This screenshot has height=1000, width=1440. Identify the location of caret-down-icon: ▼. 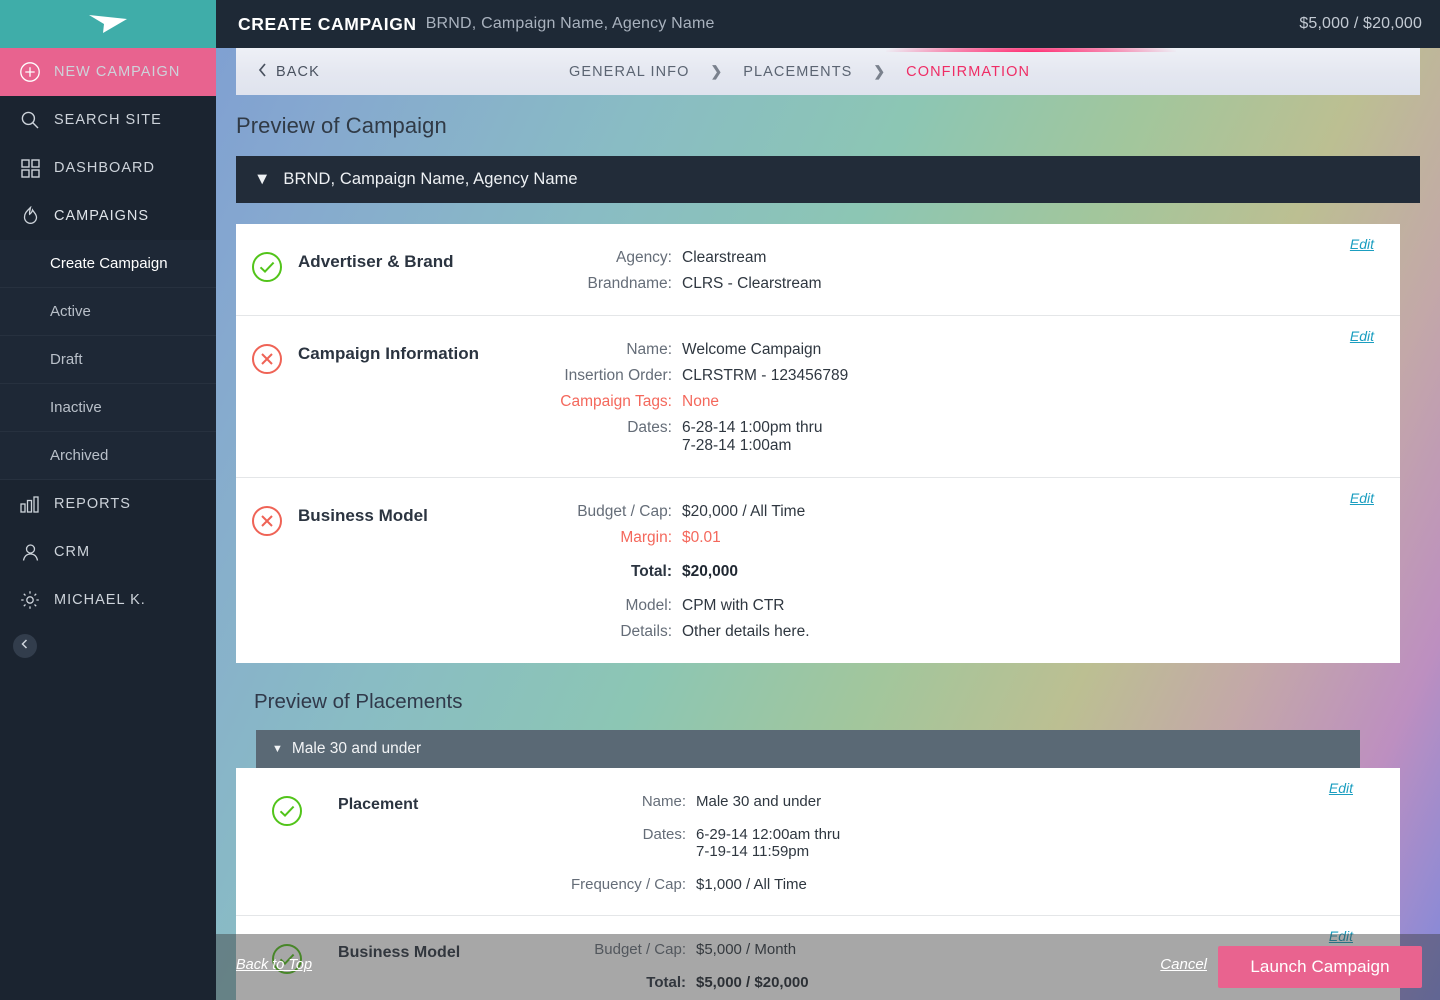
(262, 179).